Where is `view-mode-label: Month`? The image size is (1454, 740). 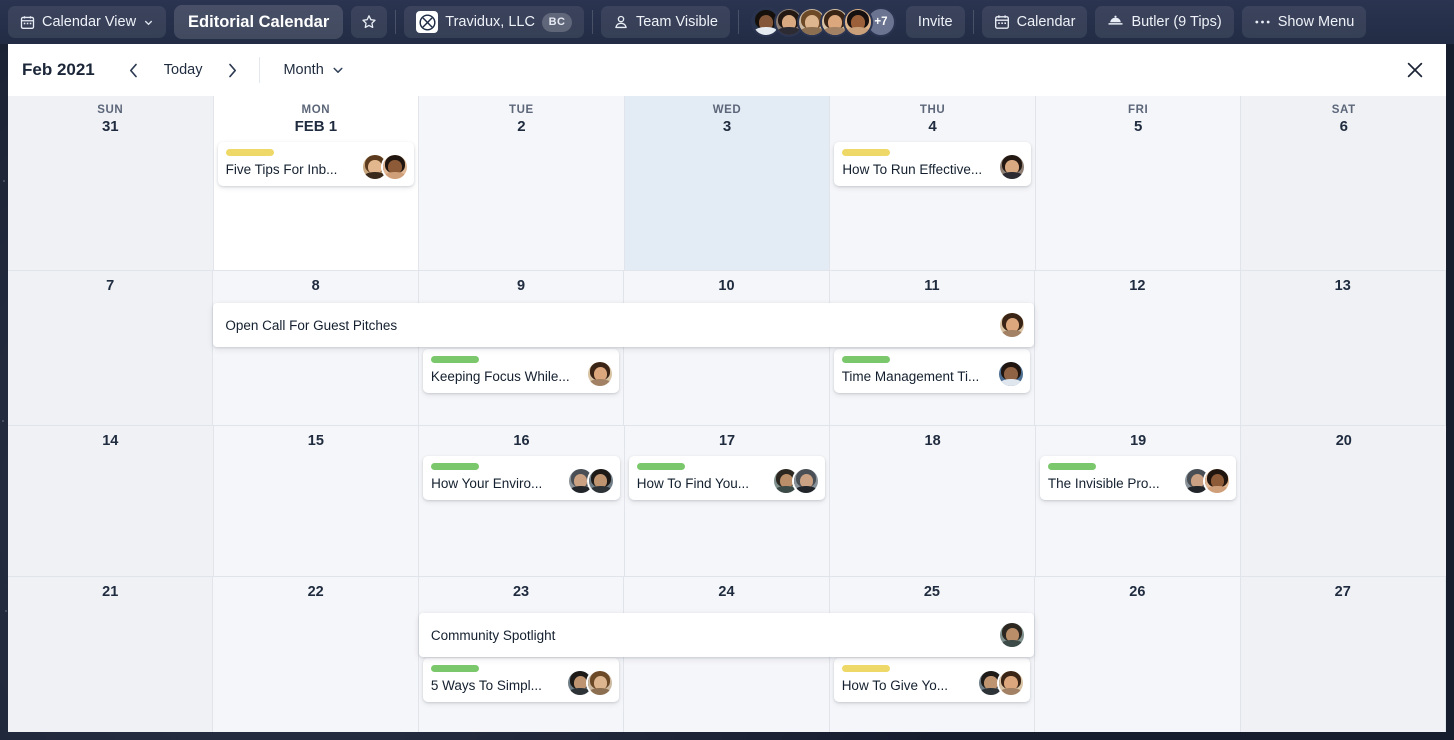
view-mode-label: Month is located at coordinates (303, 70).